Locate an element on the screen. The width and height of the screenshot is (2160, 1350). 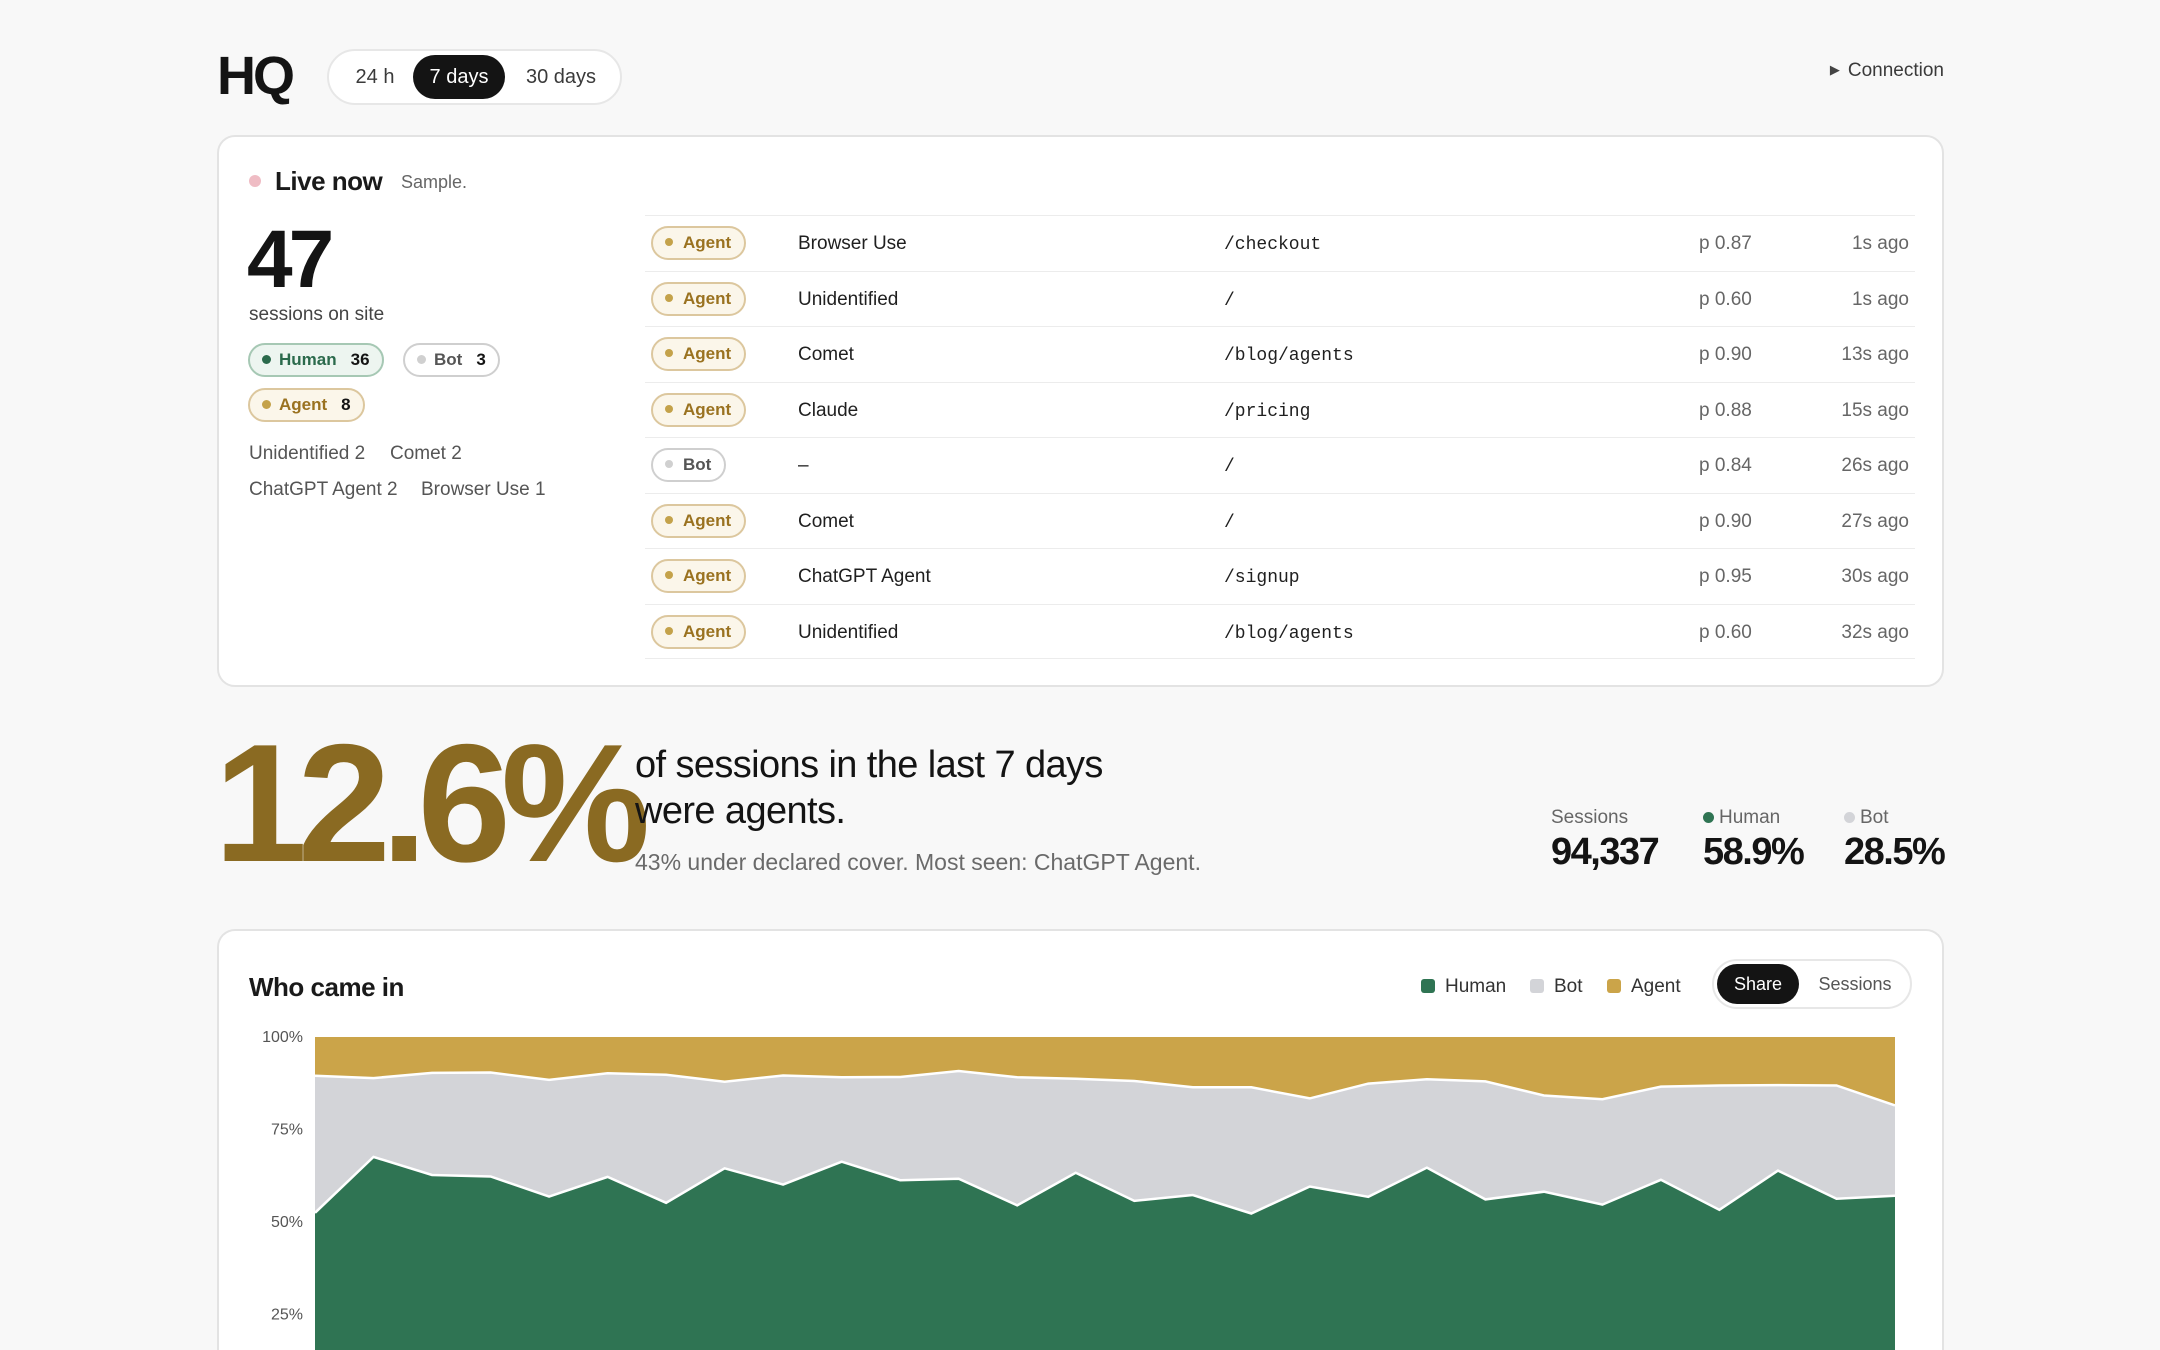
live-session-row: Bot – / p 0.84 26s ago is located at coordinates (1280, 465).